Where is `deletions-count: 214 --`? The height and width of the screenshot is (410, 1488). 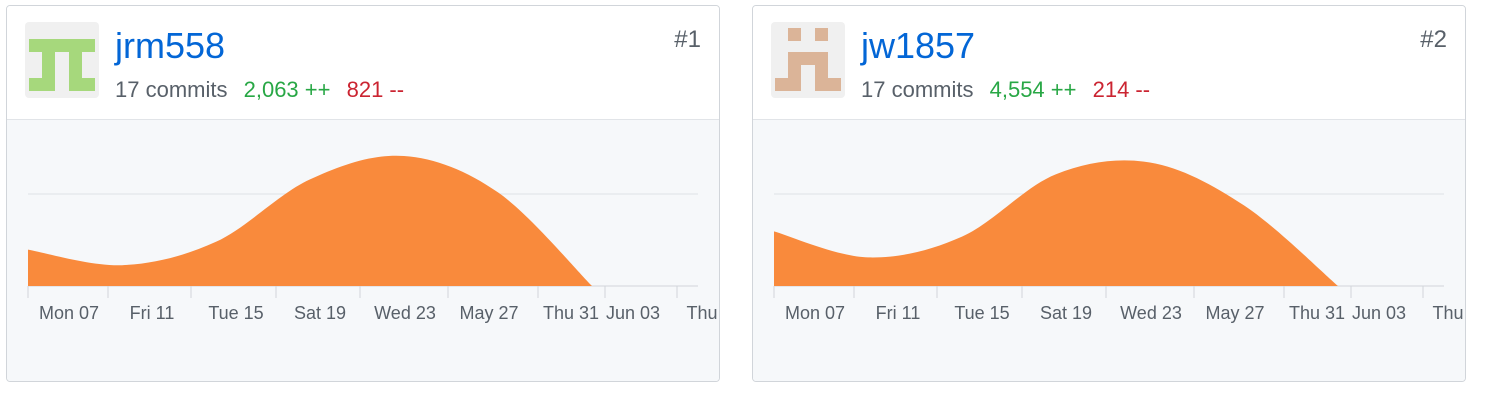 deletions-count: 214 -- is located at coordinates (1121, 89).